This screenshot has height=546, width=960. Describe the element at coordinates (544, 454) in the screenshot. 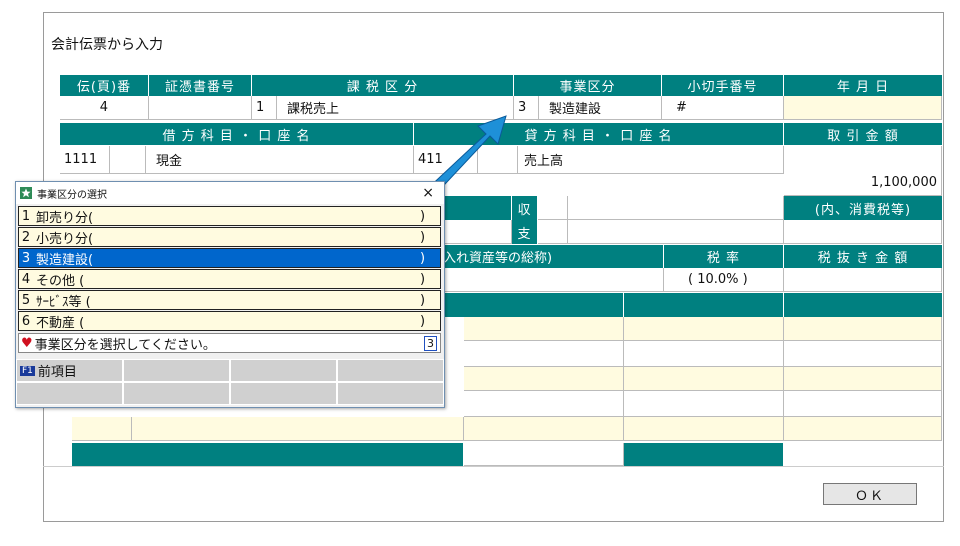

I see `footer-cell` at that location.